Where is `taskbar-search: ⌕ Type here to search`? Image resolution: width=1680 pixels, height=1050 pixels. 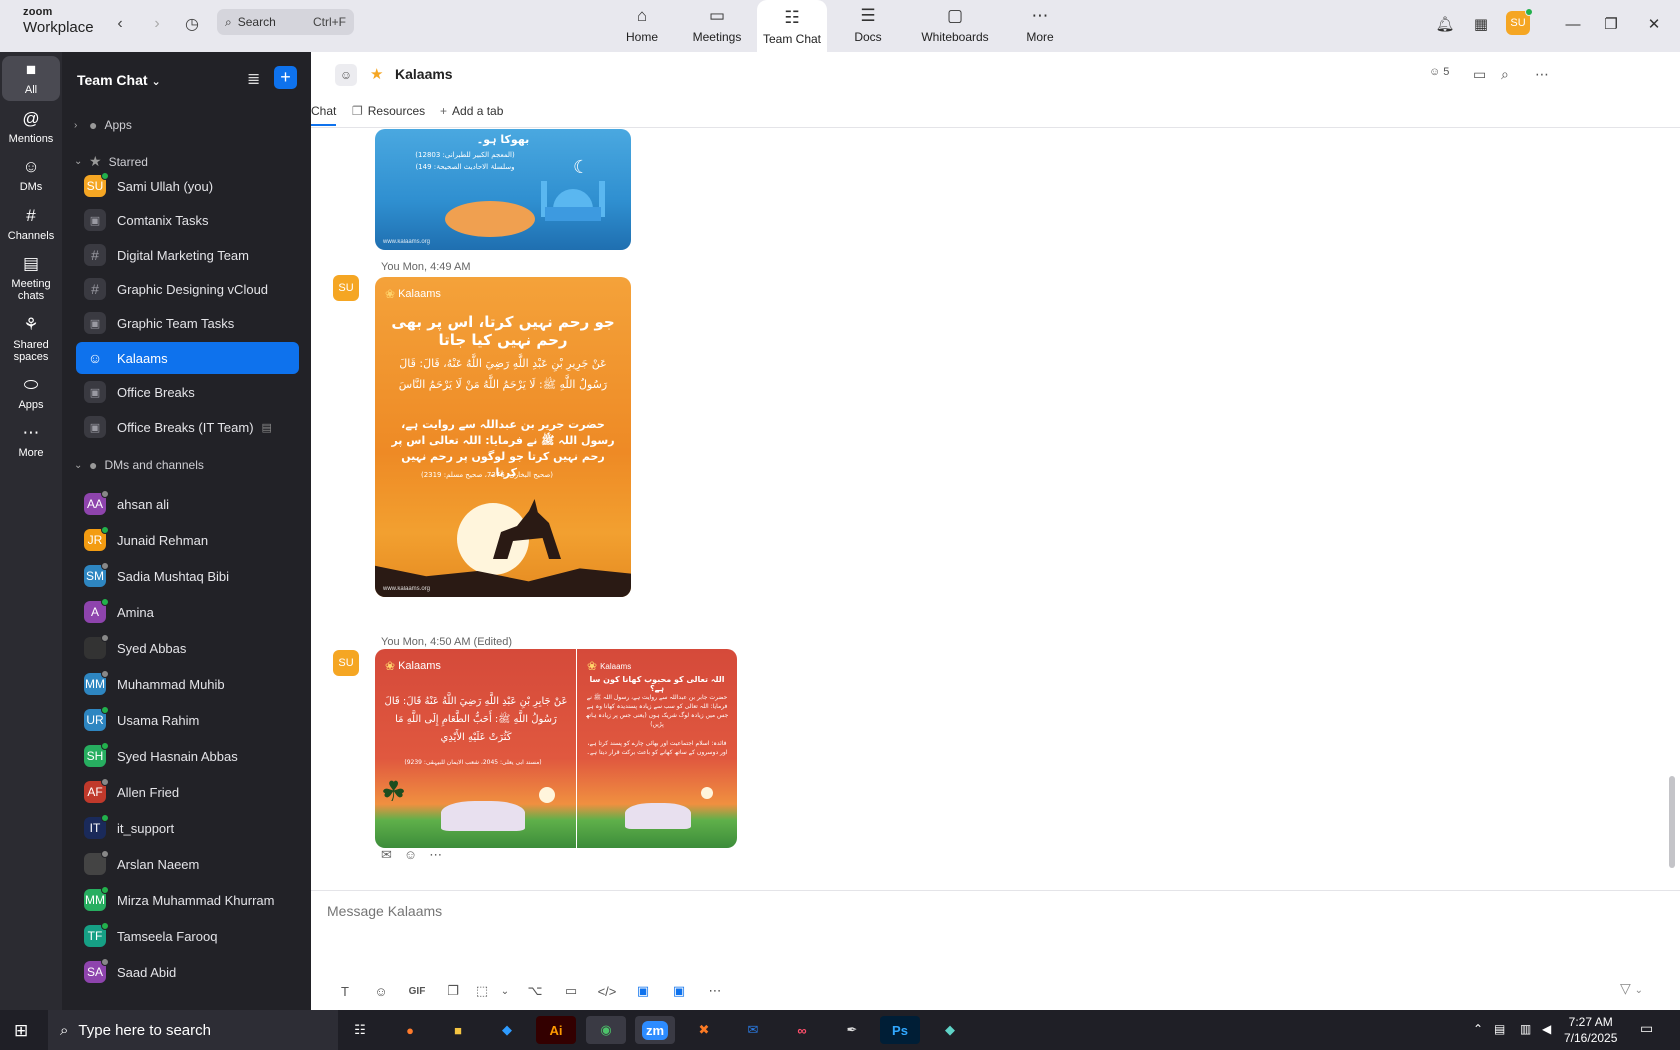
taskbar-search: ⌕ Type here to search is located at coordinates (193, 1030).